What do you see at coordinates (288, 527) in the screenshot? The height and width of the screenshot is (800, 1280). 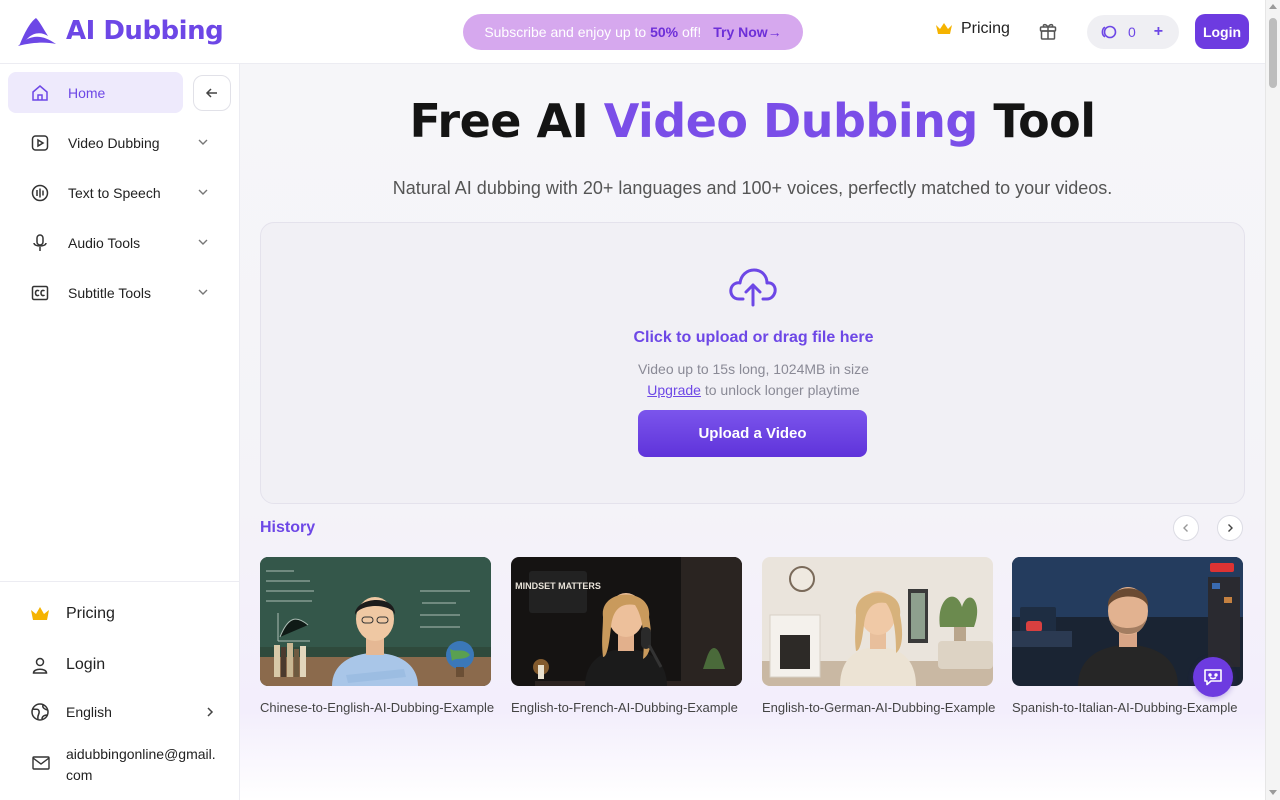 I see `history-heading: History` at bounding box center [288, 527].